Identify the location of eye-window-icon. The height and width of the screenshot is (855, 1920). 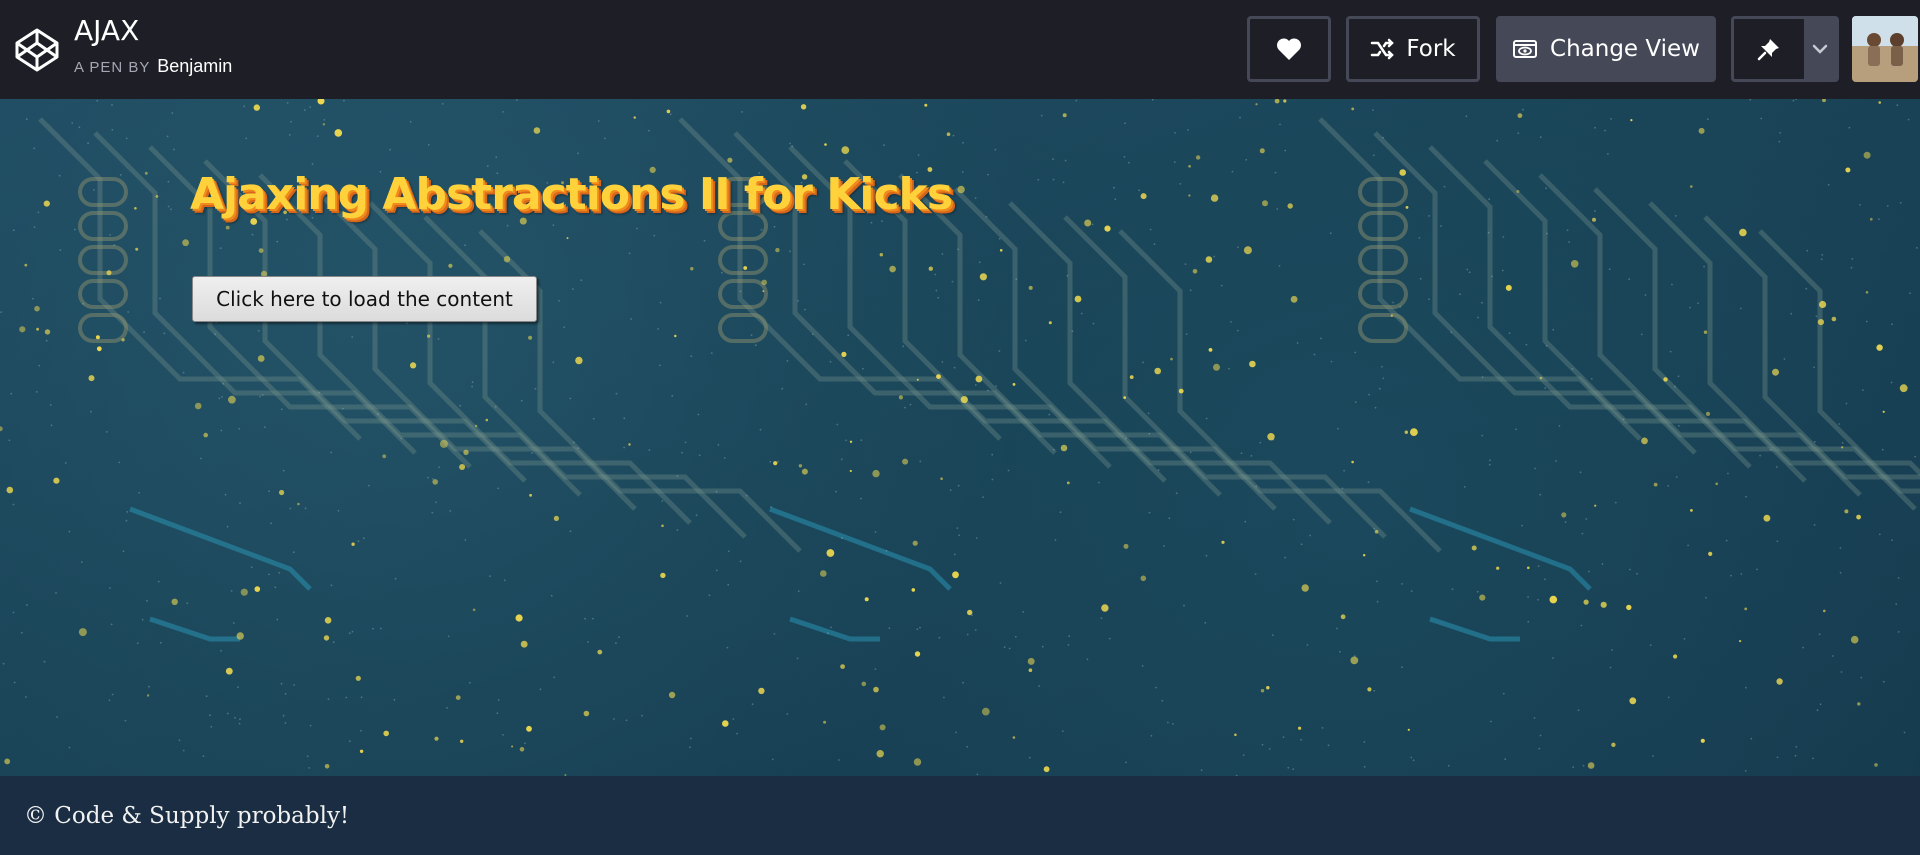
(1525, 49).